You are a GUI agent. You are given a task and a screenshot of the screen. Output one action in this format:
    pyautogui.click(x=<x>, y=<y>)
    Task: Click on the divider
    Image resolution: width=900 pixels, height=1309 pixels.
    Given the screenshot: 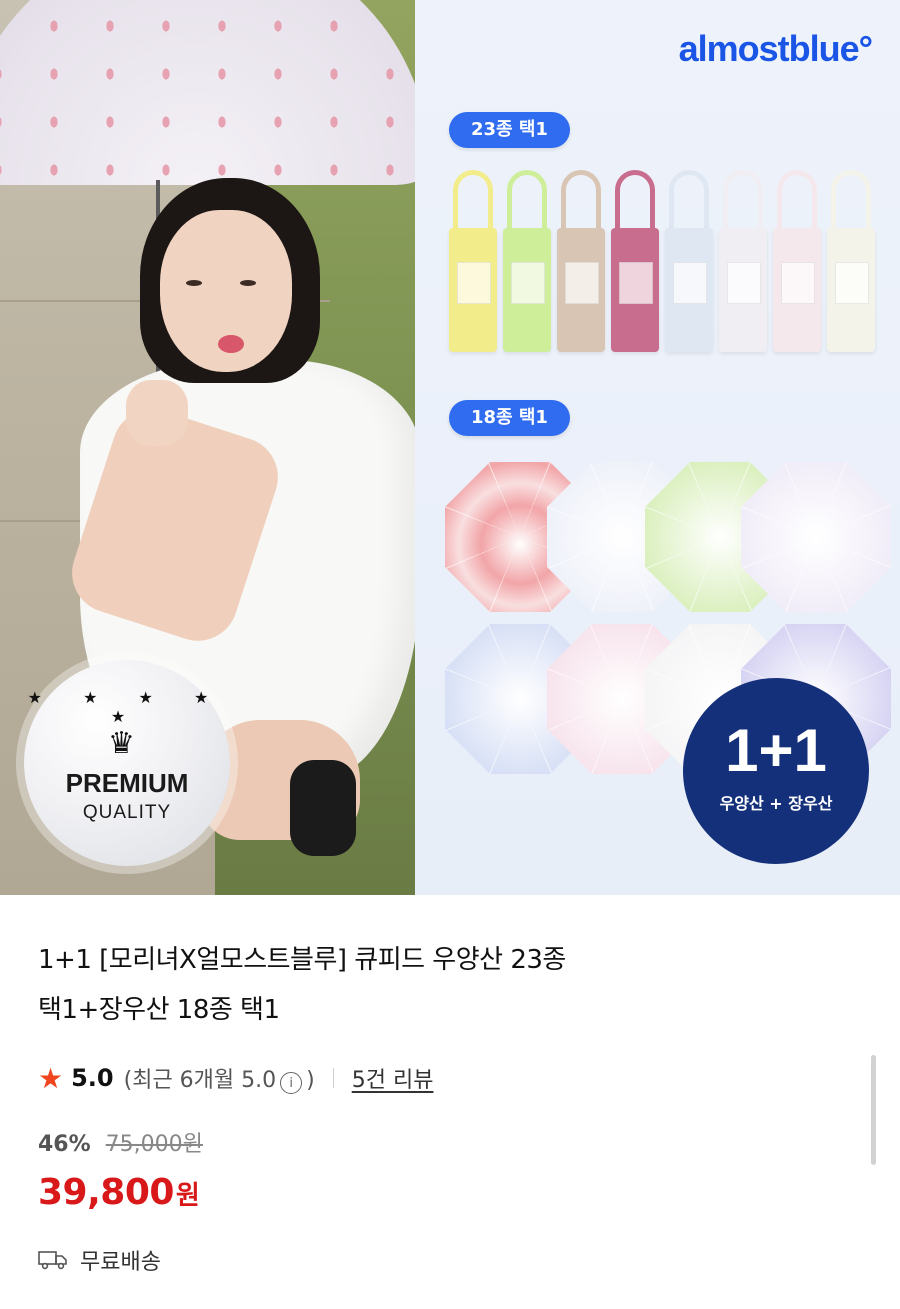 What is the action you would take?
    pyautogui.click(x=333, y=1078)
    